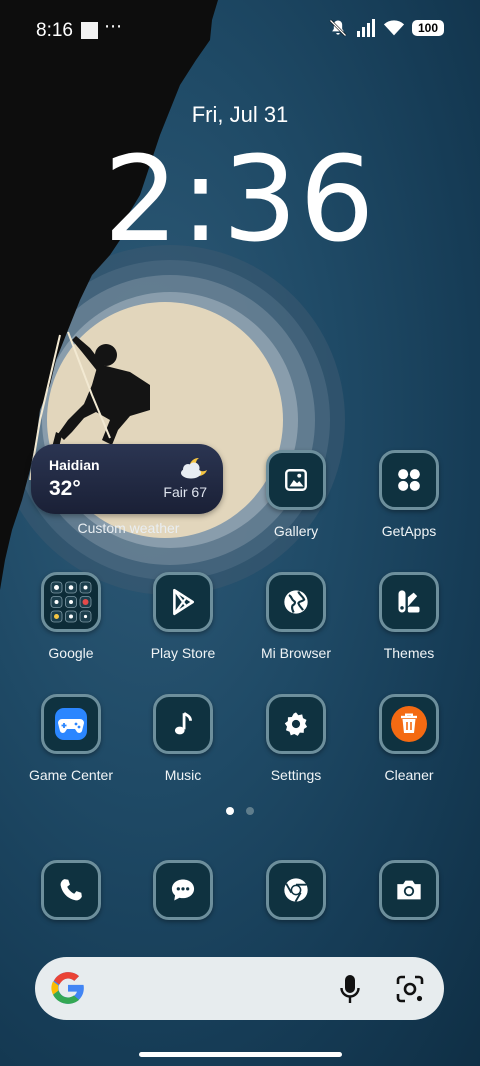  What do you see at coordinates (409, 775) in the screenshot?
I see `app-label: Cleaner` at bounding box center [409, 775].